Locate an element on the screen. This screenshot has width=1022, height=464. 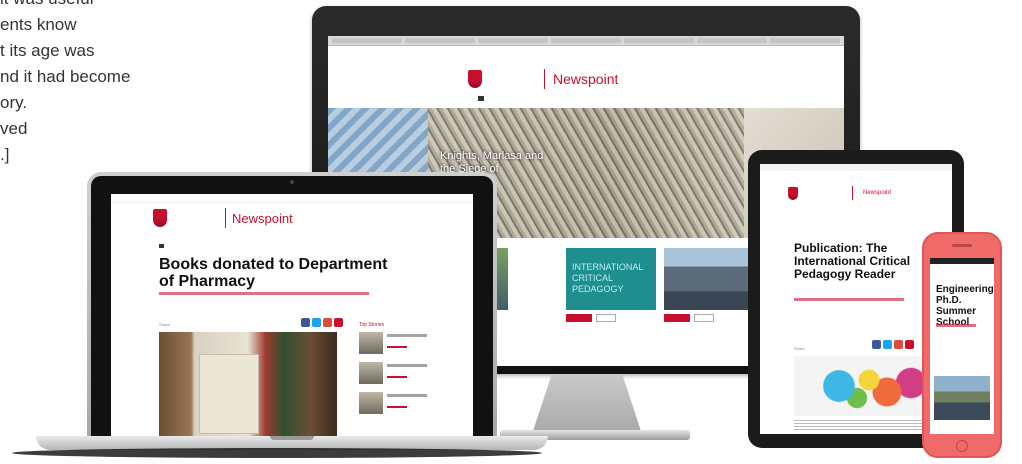
article-title: Engineering Ph.D. Summer School is located at coordinates (965, 306).